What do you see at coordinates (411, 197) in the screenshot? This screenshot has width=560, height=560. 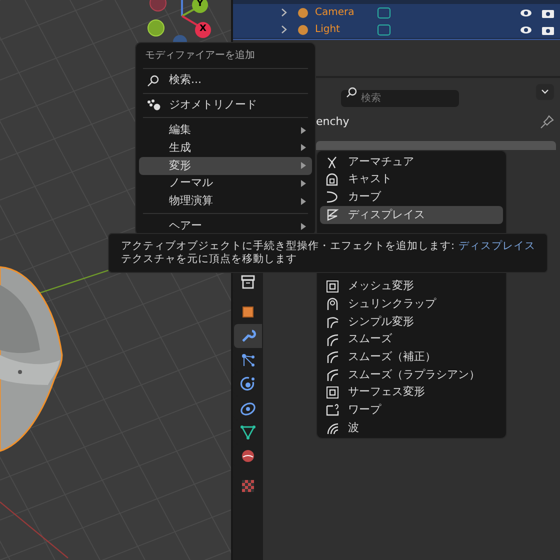 I see `menu-item: カーブ` at bounding box center [411, 197].